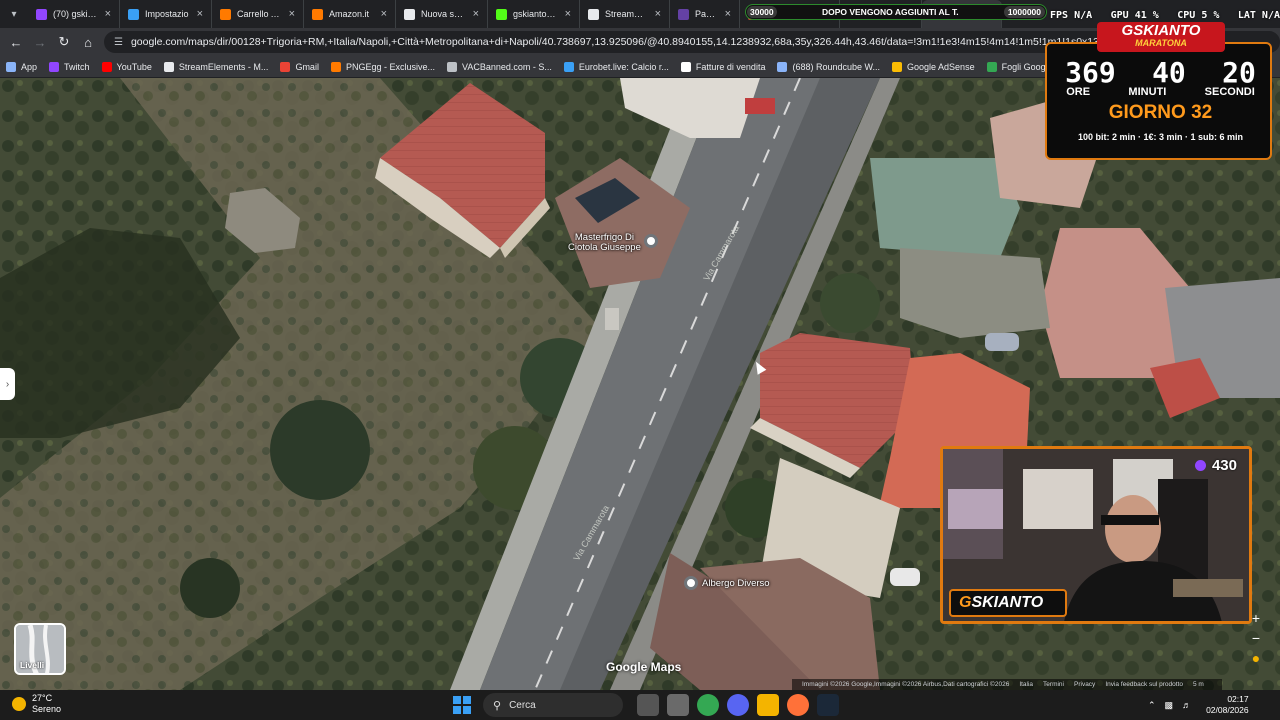 This screenshot has width=1280, height=720. I want to click on bookmark-item: Twitch, so click(69, 66).